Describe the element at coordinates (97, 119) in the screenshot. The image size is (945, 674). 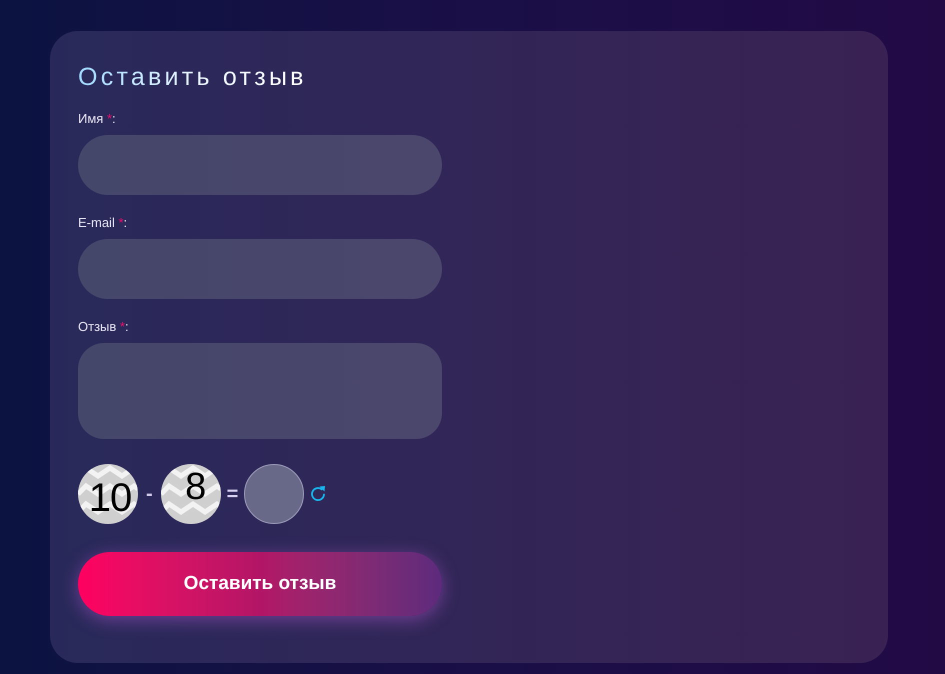
I see `field-label: Имя *:` at that location.